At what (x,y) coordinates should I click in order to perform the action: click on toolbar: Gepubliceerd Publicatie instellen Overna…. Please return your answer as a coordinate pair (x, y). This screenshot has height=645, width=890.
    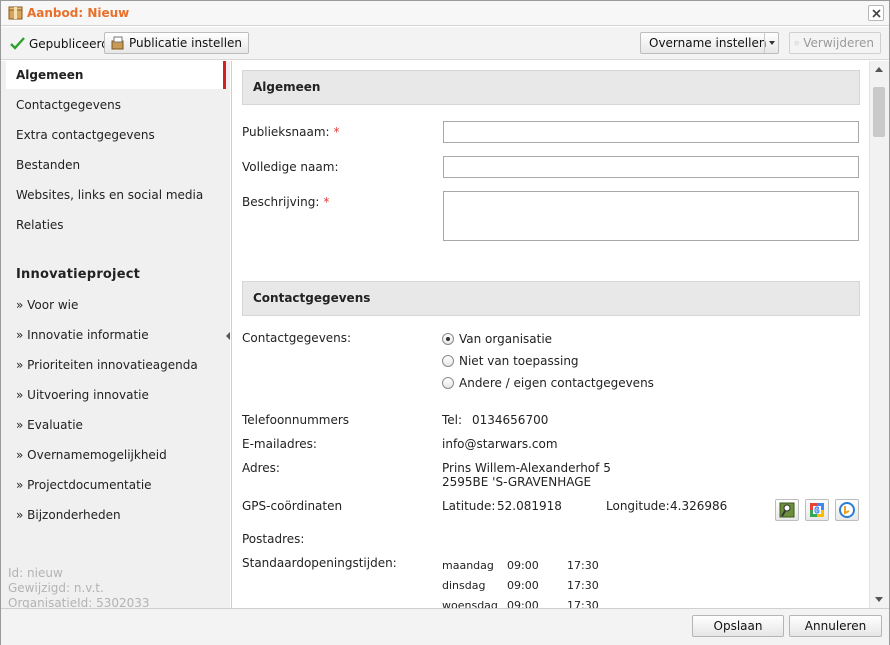
    Looking at the image, I should click on (445, 43).